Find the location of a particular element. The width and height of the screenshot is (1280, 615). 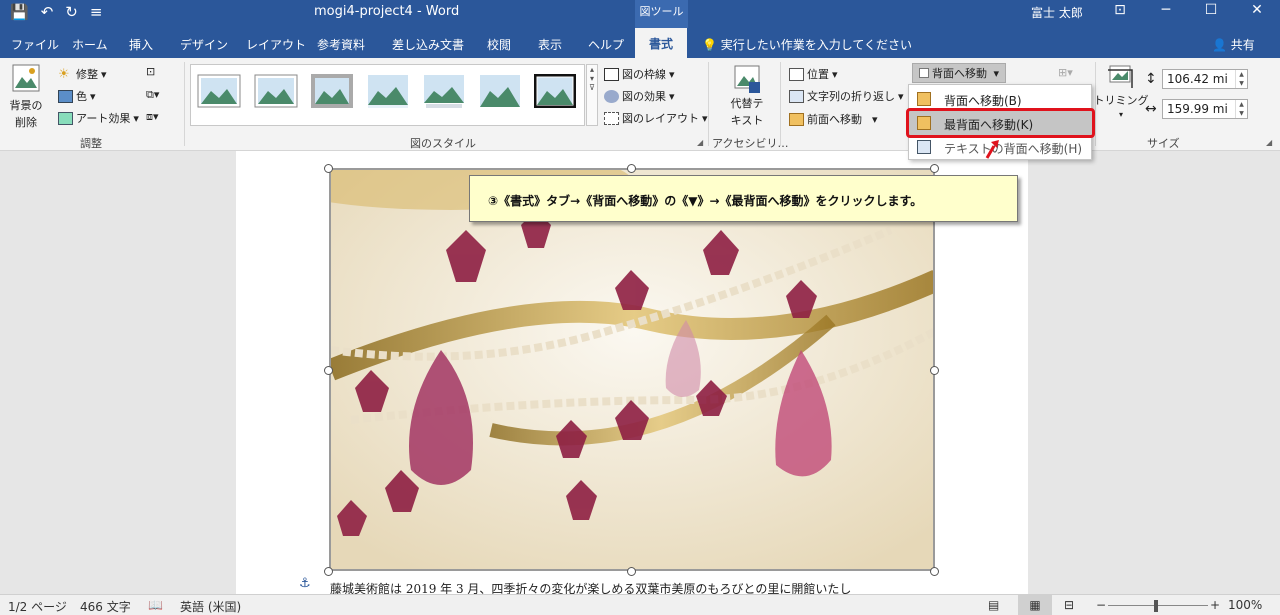

zoom-in-icon: + is located at coordinates (1215, 605).